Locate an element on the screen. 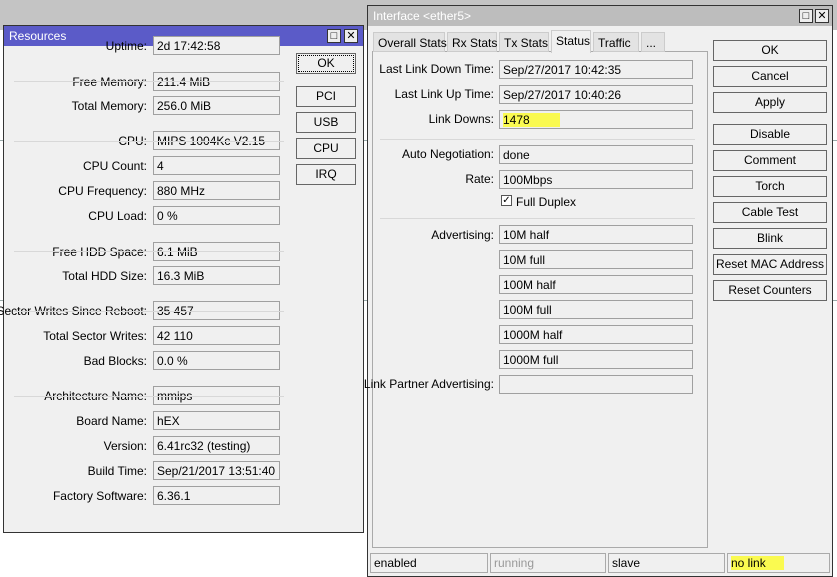 This screenshot has height=577, width=837. tab-tx-stats: Tx Stats is located at coordinates (524, 42).